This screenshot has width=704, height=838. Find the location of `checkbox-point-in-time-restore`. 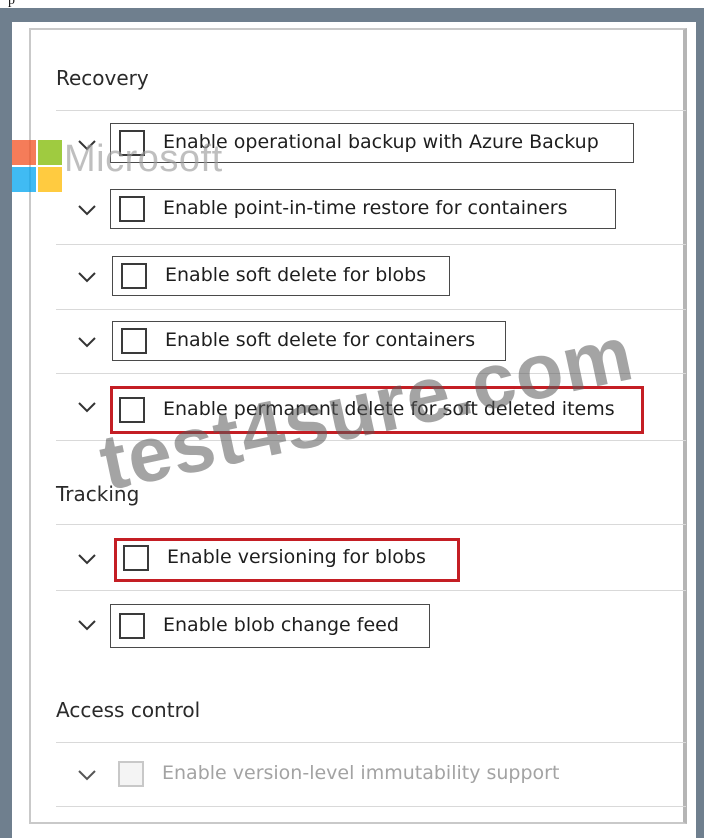

checkbox-point-in-time-restore is located at coordinates (132, 209).